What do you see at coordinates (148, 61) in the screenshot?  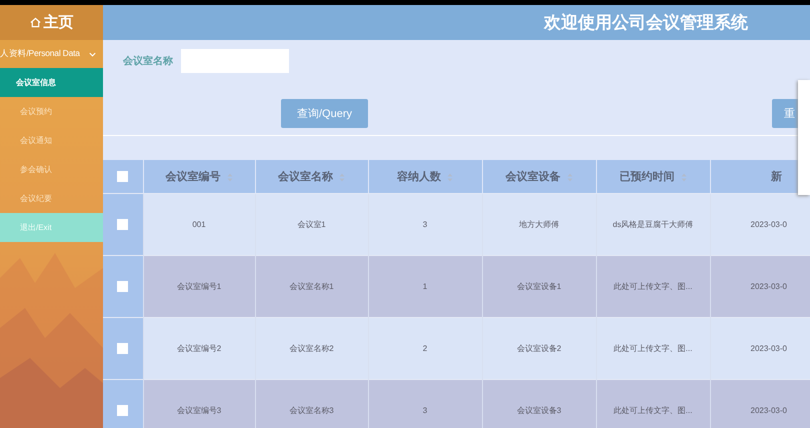 I see `field-label: 会议室名称` at bounding box center [148, 61].